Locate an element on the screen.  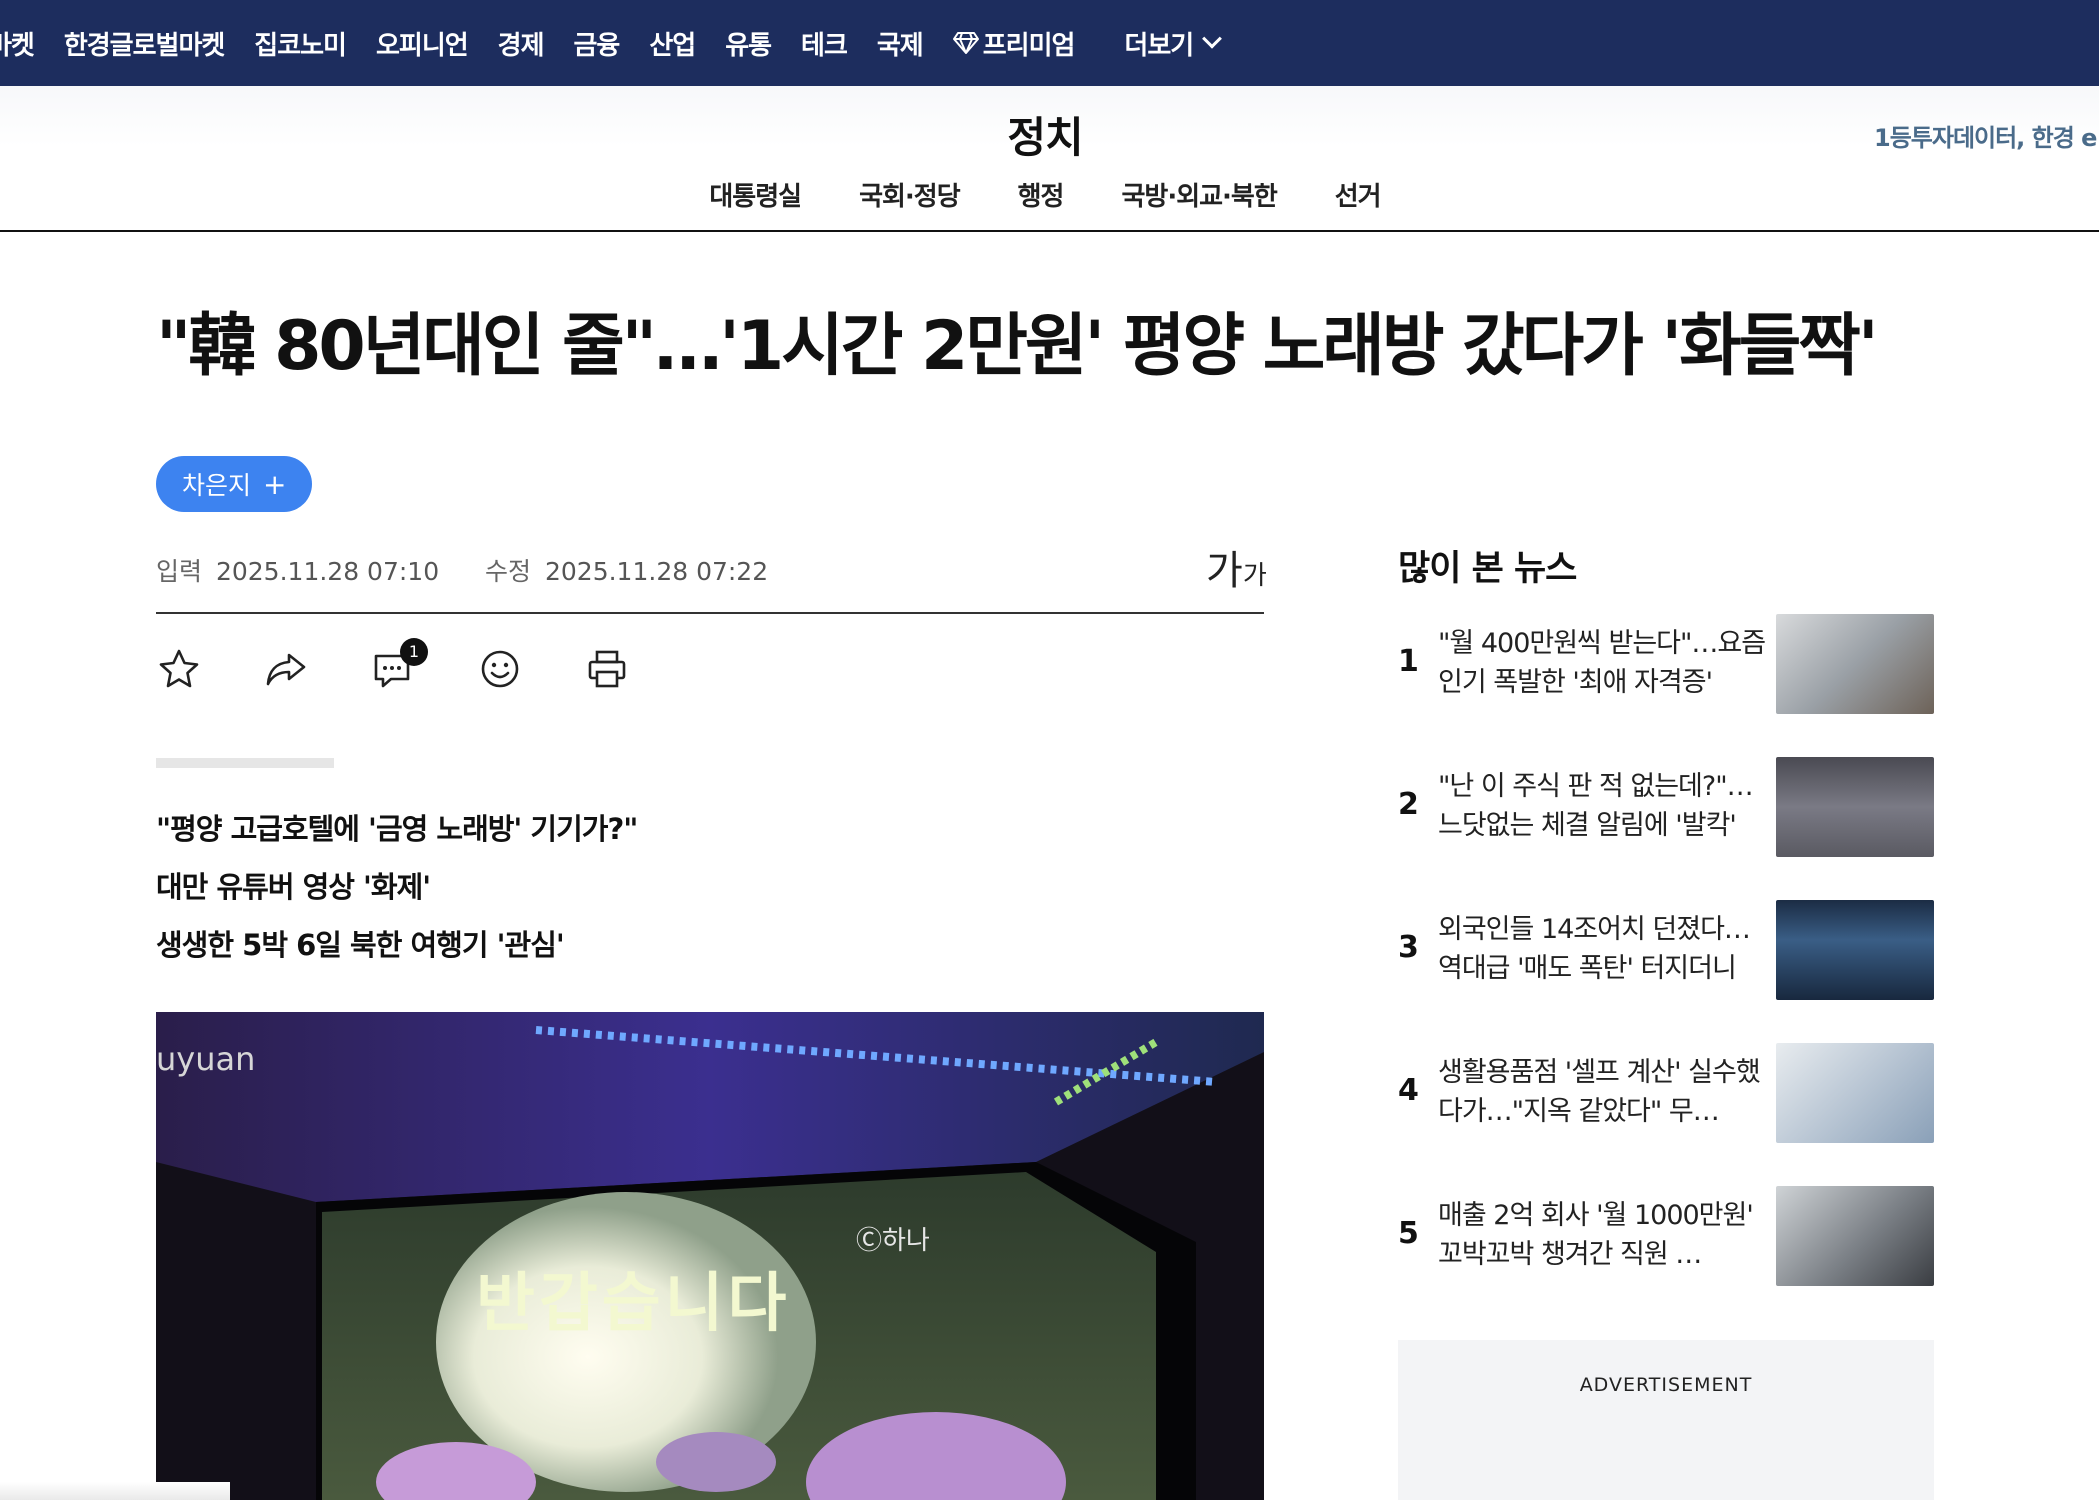
news-title: "난 이 주식 판 적 없는데?"…느닷없는 체결 알림에 '발칵' is located at coordinates (1596, 806).